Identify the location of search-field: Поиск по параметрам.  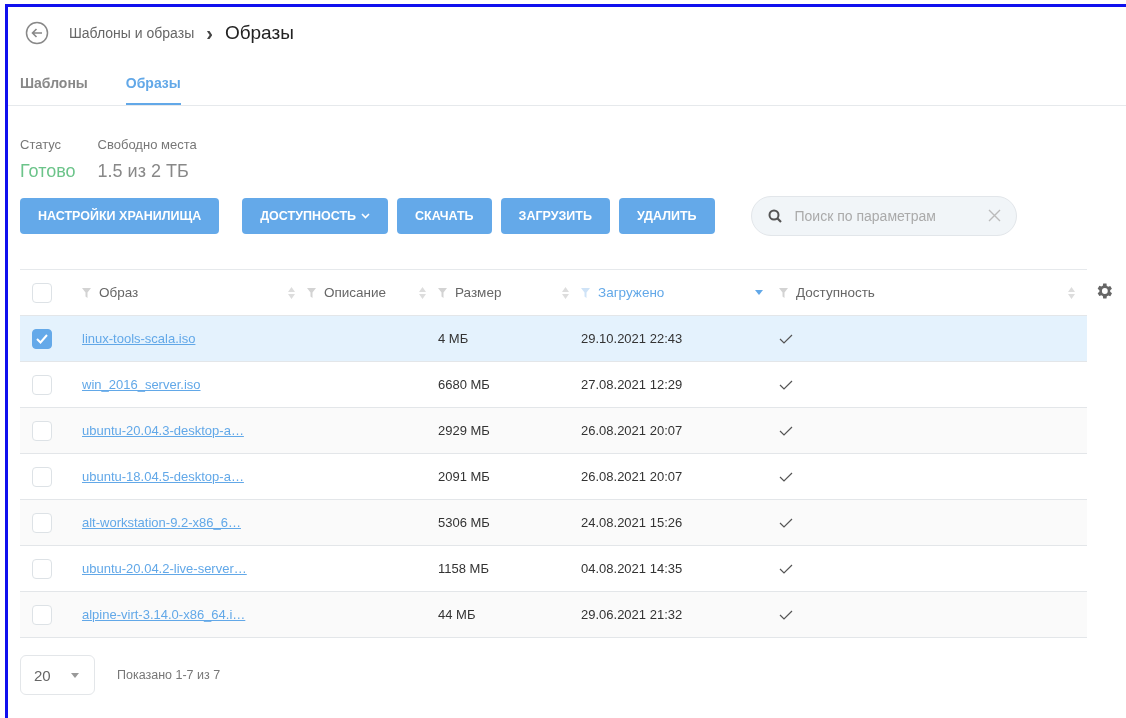
(883, 216).